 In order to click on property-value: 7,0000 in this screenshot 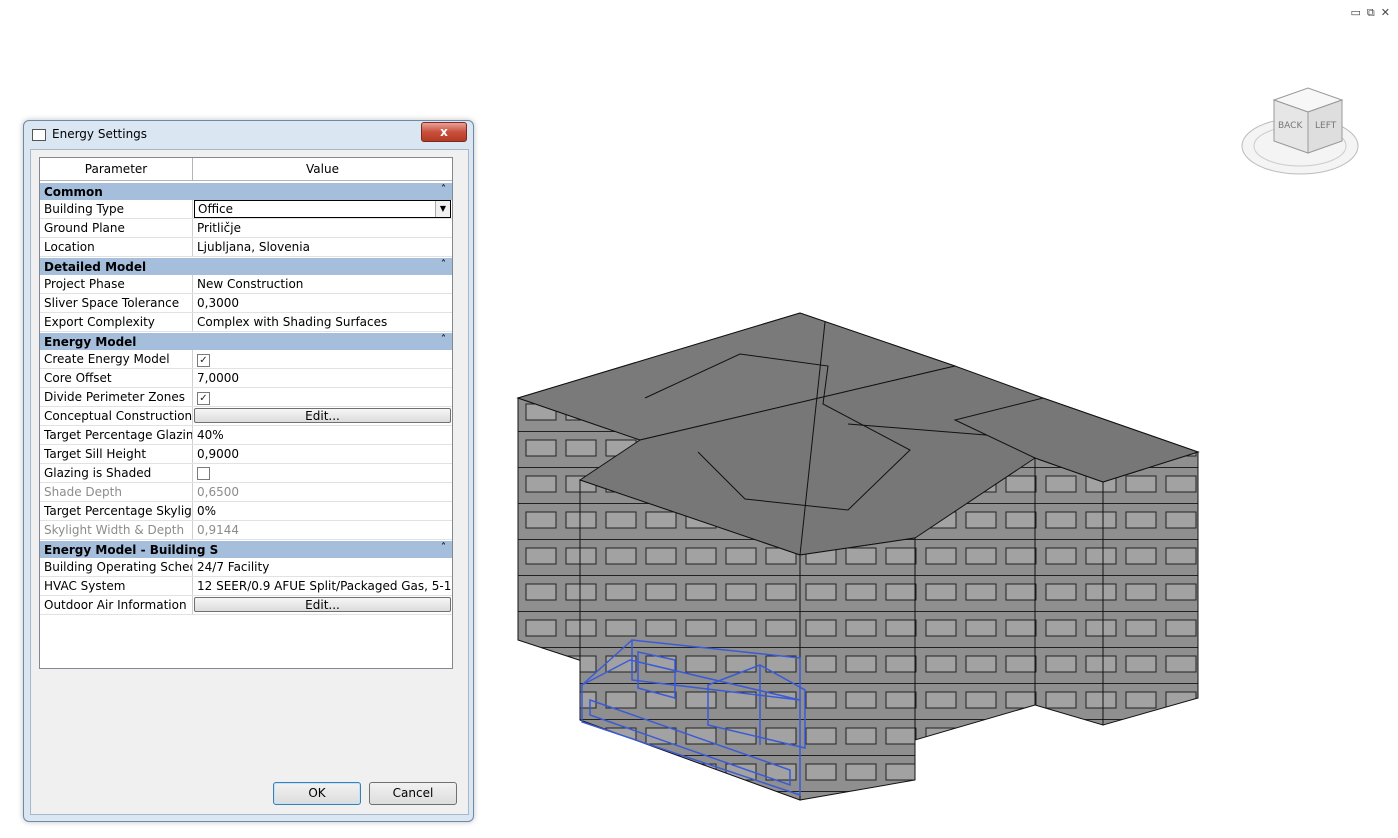, I will do `click(322, 378)`.